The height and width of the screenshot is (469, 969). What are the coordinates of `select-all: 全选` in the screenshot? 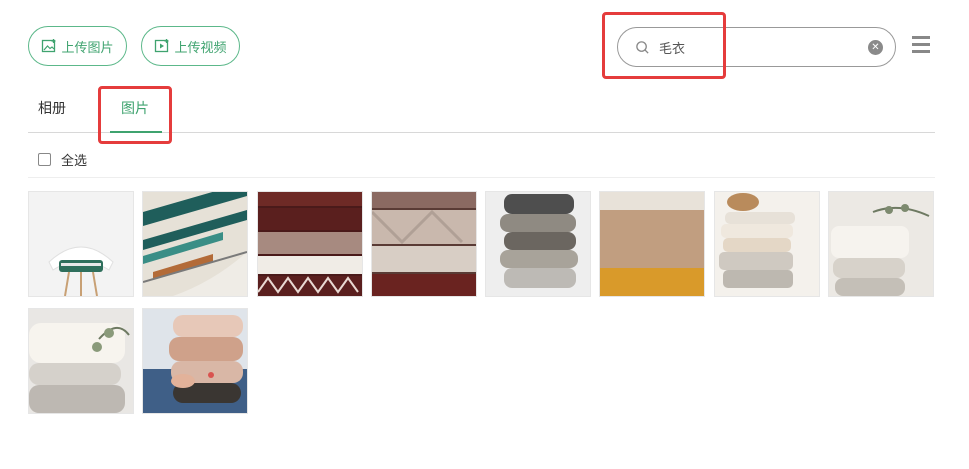 It's located at (62, 159).